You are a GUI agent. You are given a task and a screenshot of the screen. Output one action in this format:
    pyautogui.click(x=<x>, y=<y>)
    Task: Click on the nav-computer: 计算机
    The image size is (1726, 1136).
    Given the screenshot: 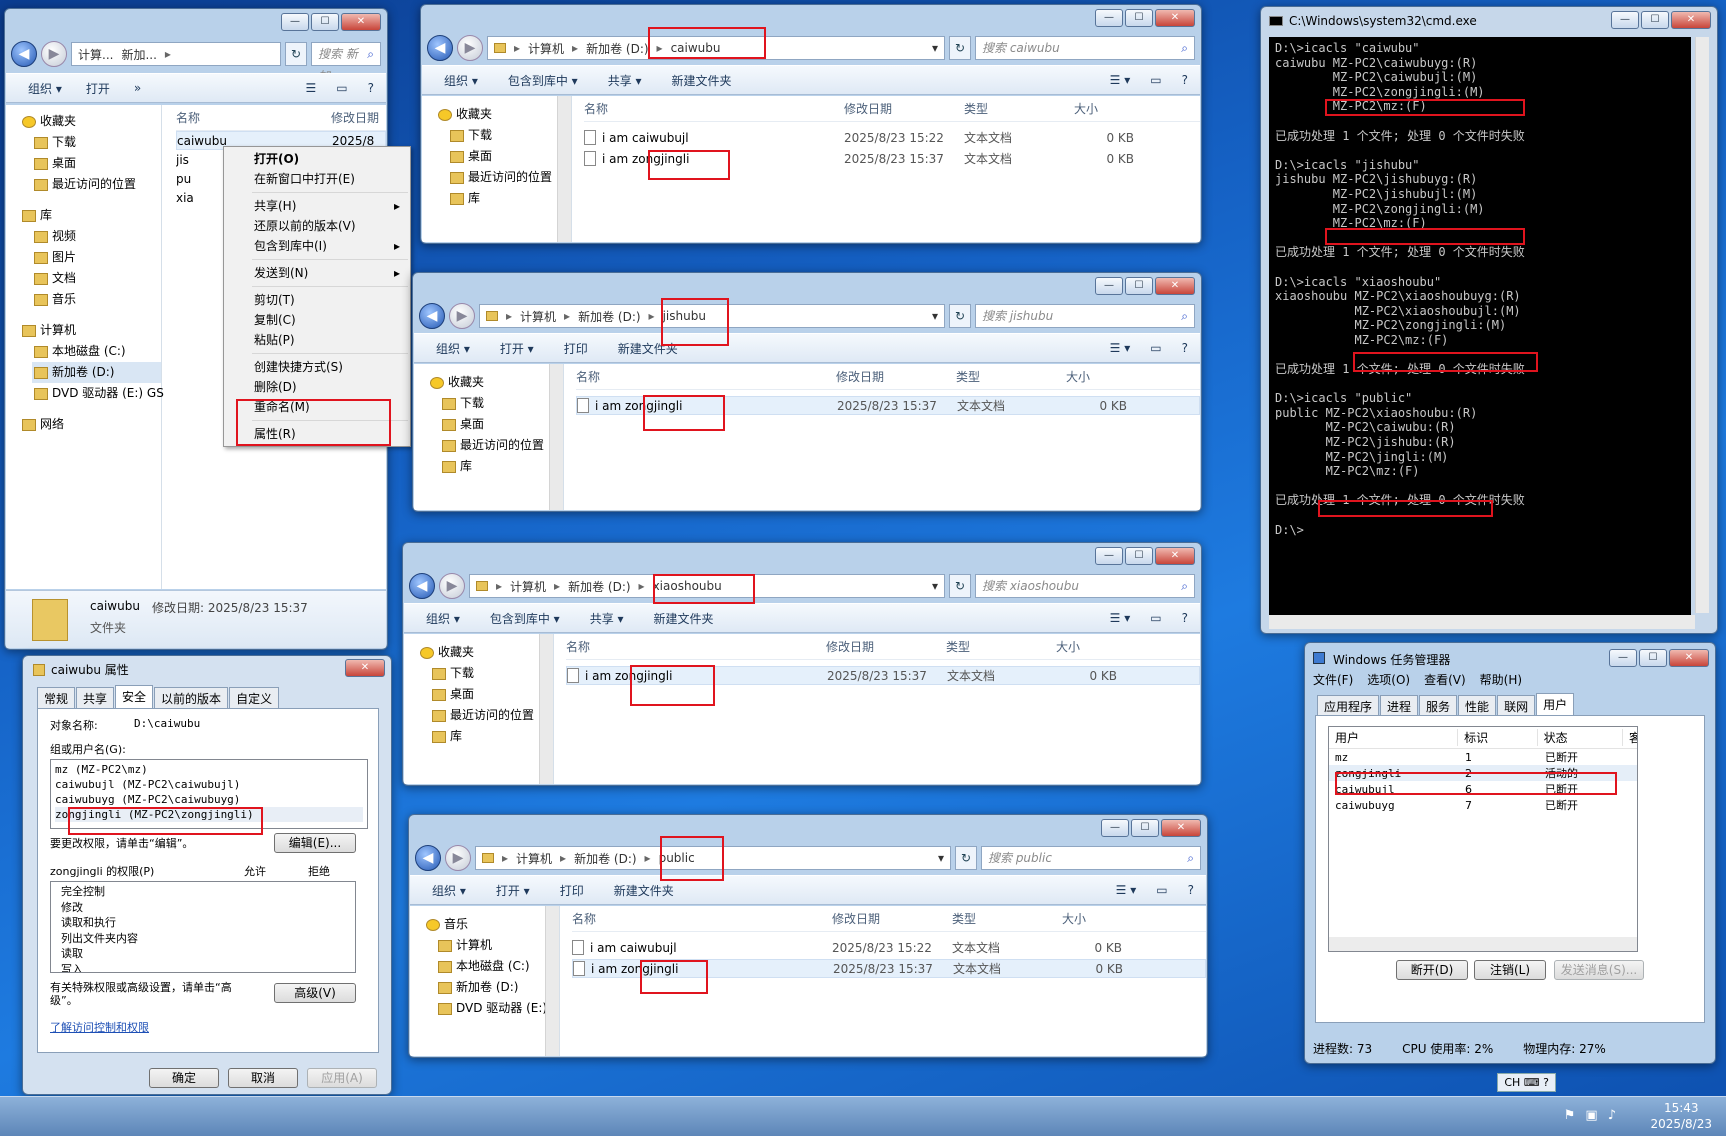 What is the action you would take?
    pyautogui.click(x=90, y=330)
    